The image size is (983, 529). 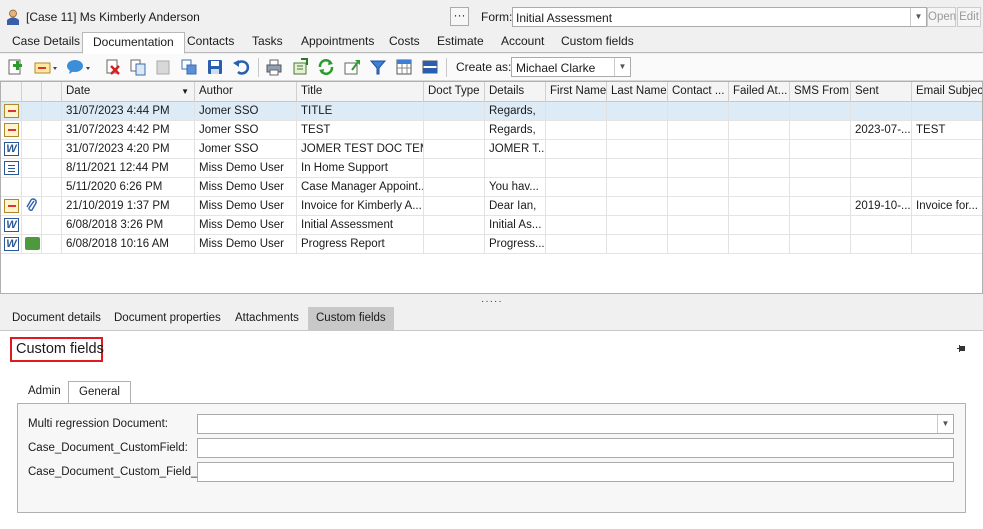 What do you see at coordinates (44, 392) in the screenshot?
I see `tab-admin: Admin` at bounding box center [44, 392].